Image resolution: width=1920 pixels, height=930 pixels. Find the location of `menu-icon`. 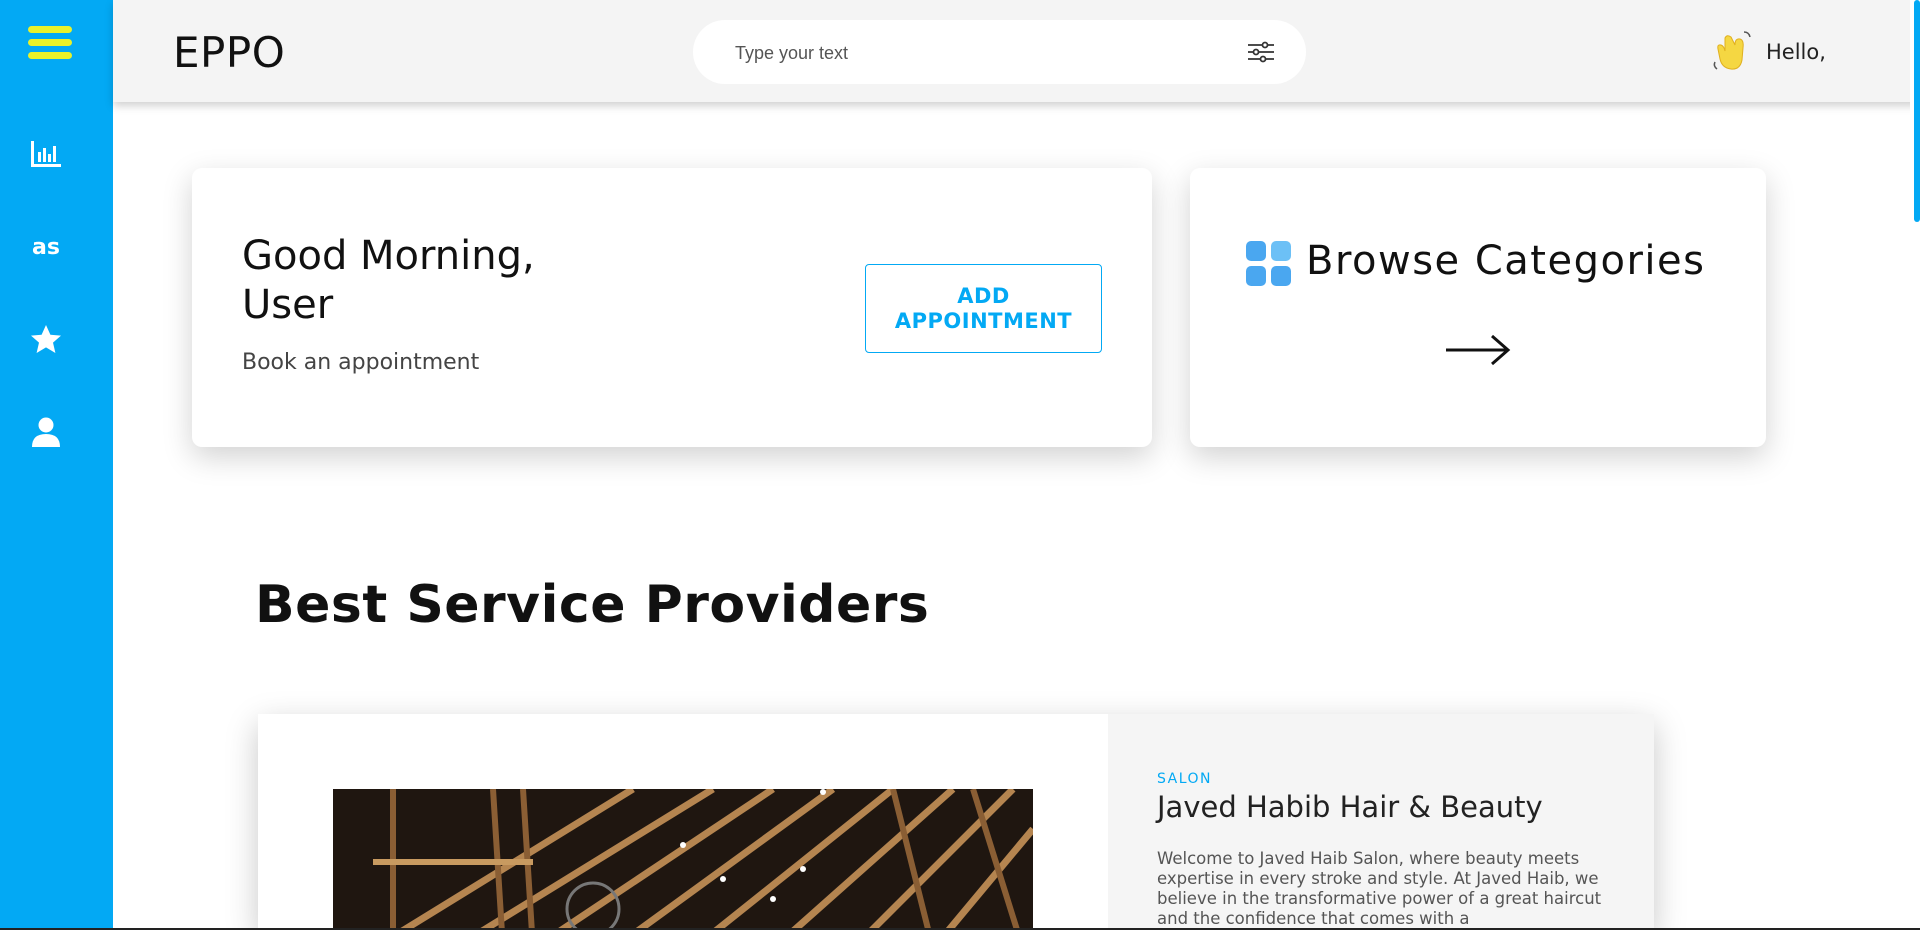

menu-icon is located at coordinates (50, 46).